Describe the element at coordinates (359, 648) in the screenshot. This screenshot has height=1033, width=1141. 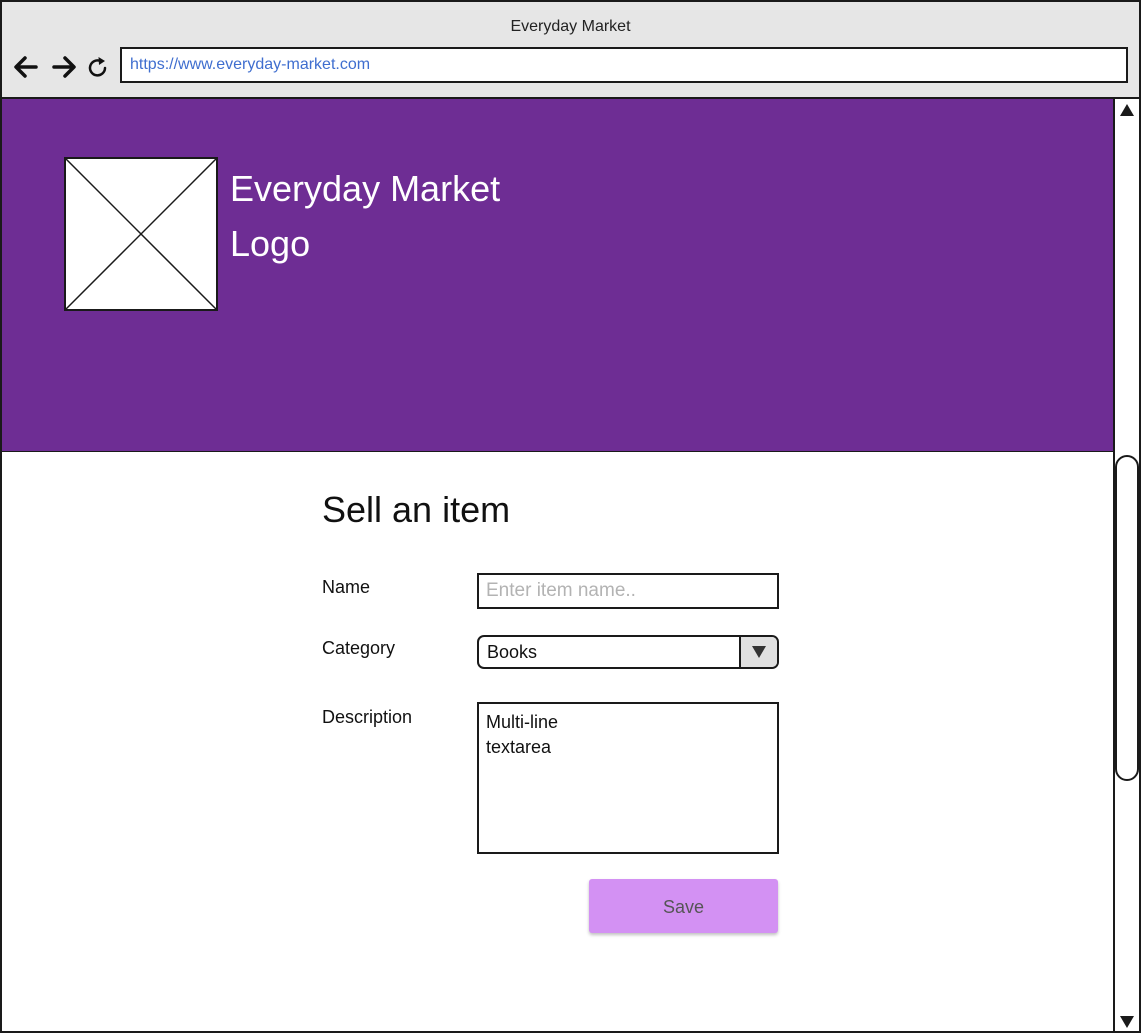
I see `category-label: Category` at that location.